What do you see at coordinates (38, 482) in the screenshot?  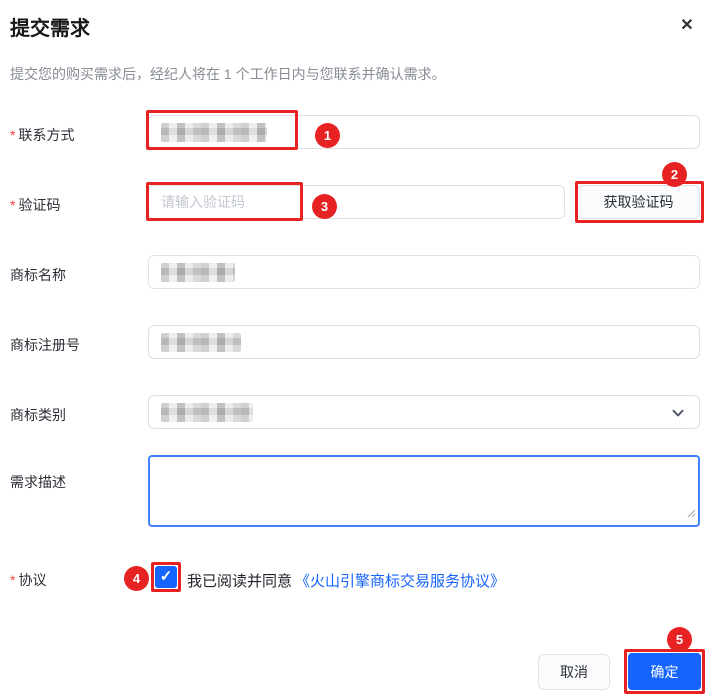 I see `field-label-description: 需求描述` at bounding box center [38, 482].